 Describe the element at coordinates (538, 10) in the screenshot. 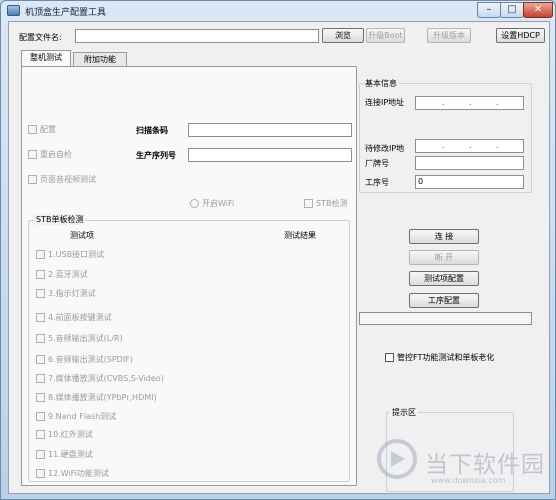

I see `close-button: ✕` at that location.